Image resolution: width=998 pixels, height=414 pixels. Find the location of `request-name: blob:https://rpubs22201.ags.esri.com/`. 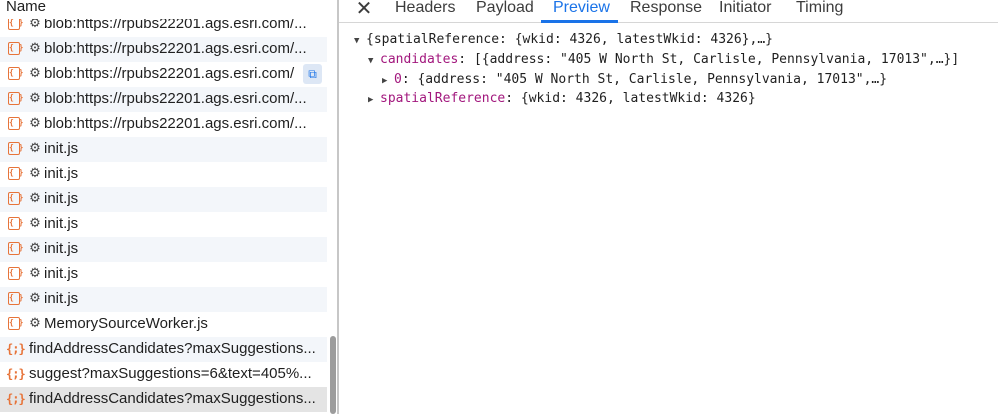

request-name: blob:https://rpubs22201.ags.esri.com/ is located at coordinates (169, 73).